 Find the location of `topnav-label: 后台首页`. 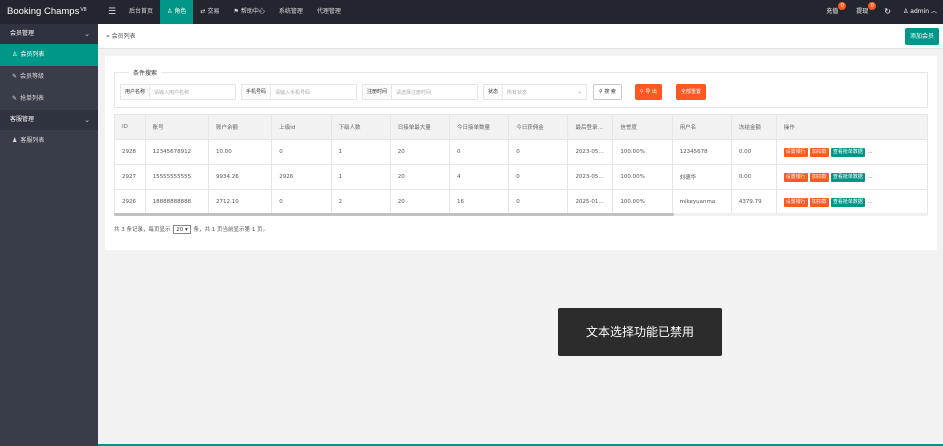

topnav-label: 后台首页 is located at coordinates (141, 11).